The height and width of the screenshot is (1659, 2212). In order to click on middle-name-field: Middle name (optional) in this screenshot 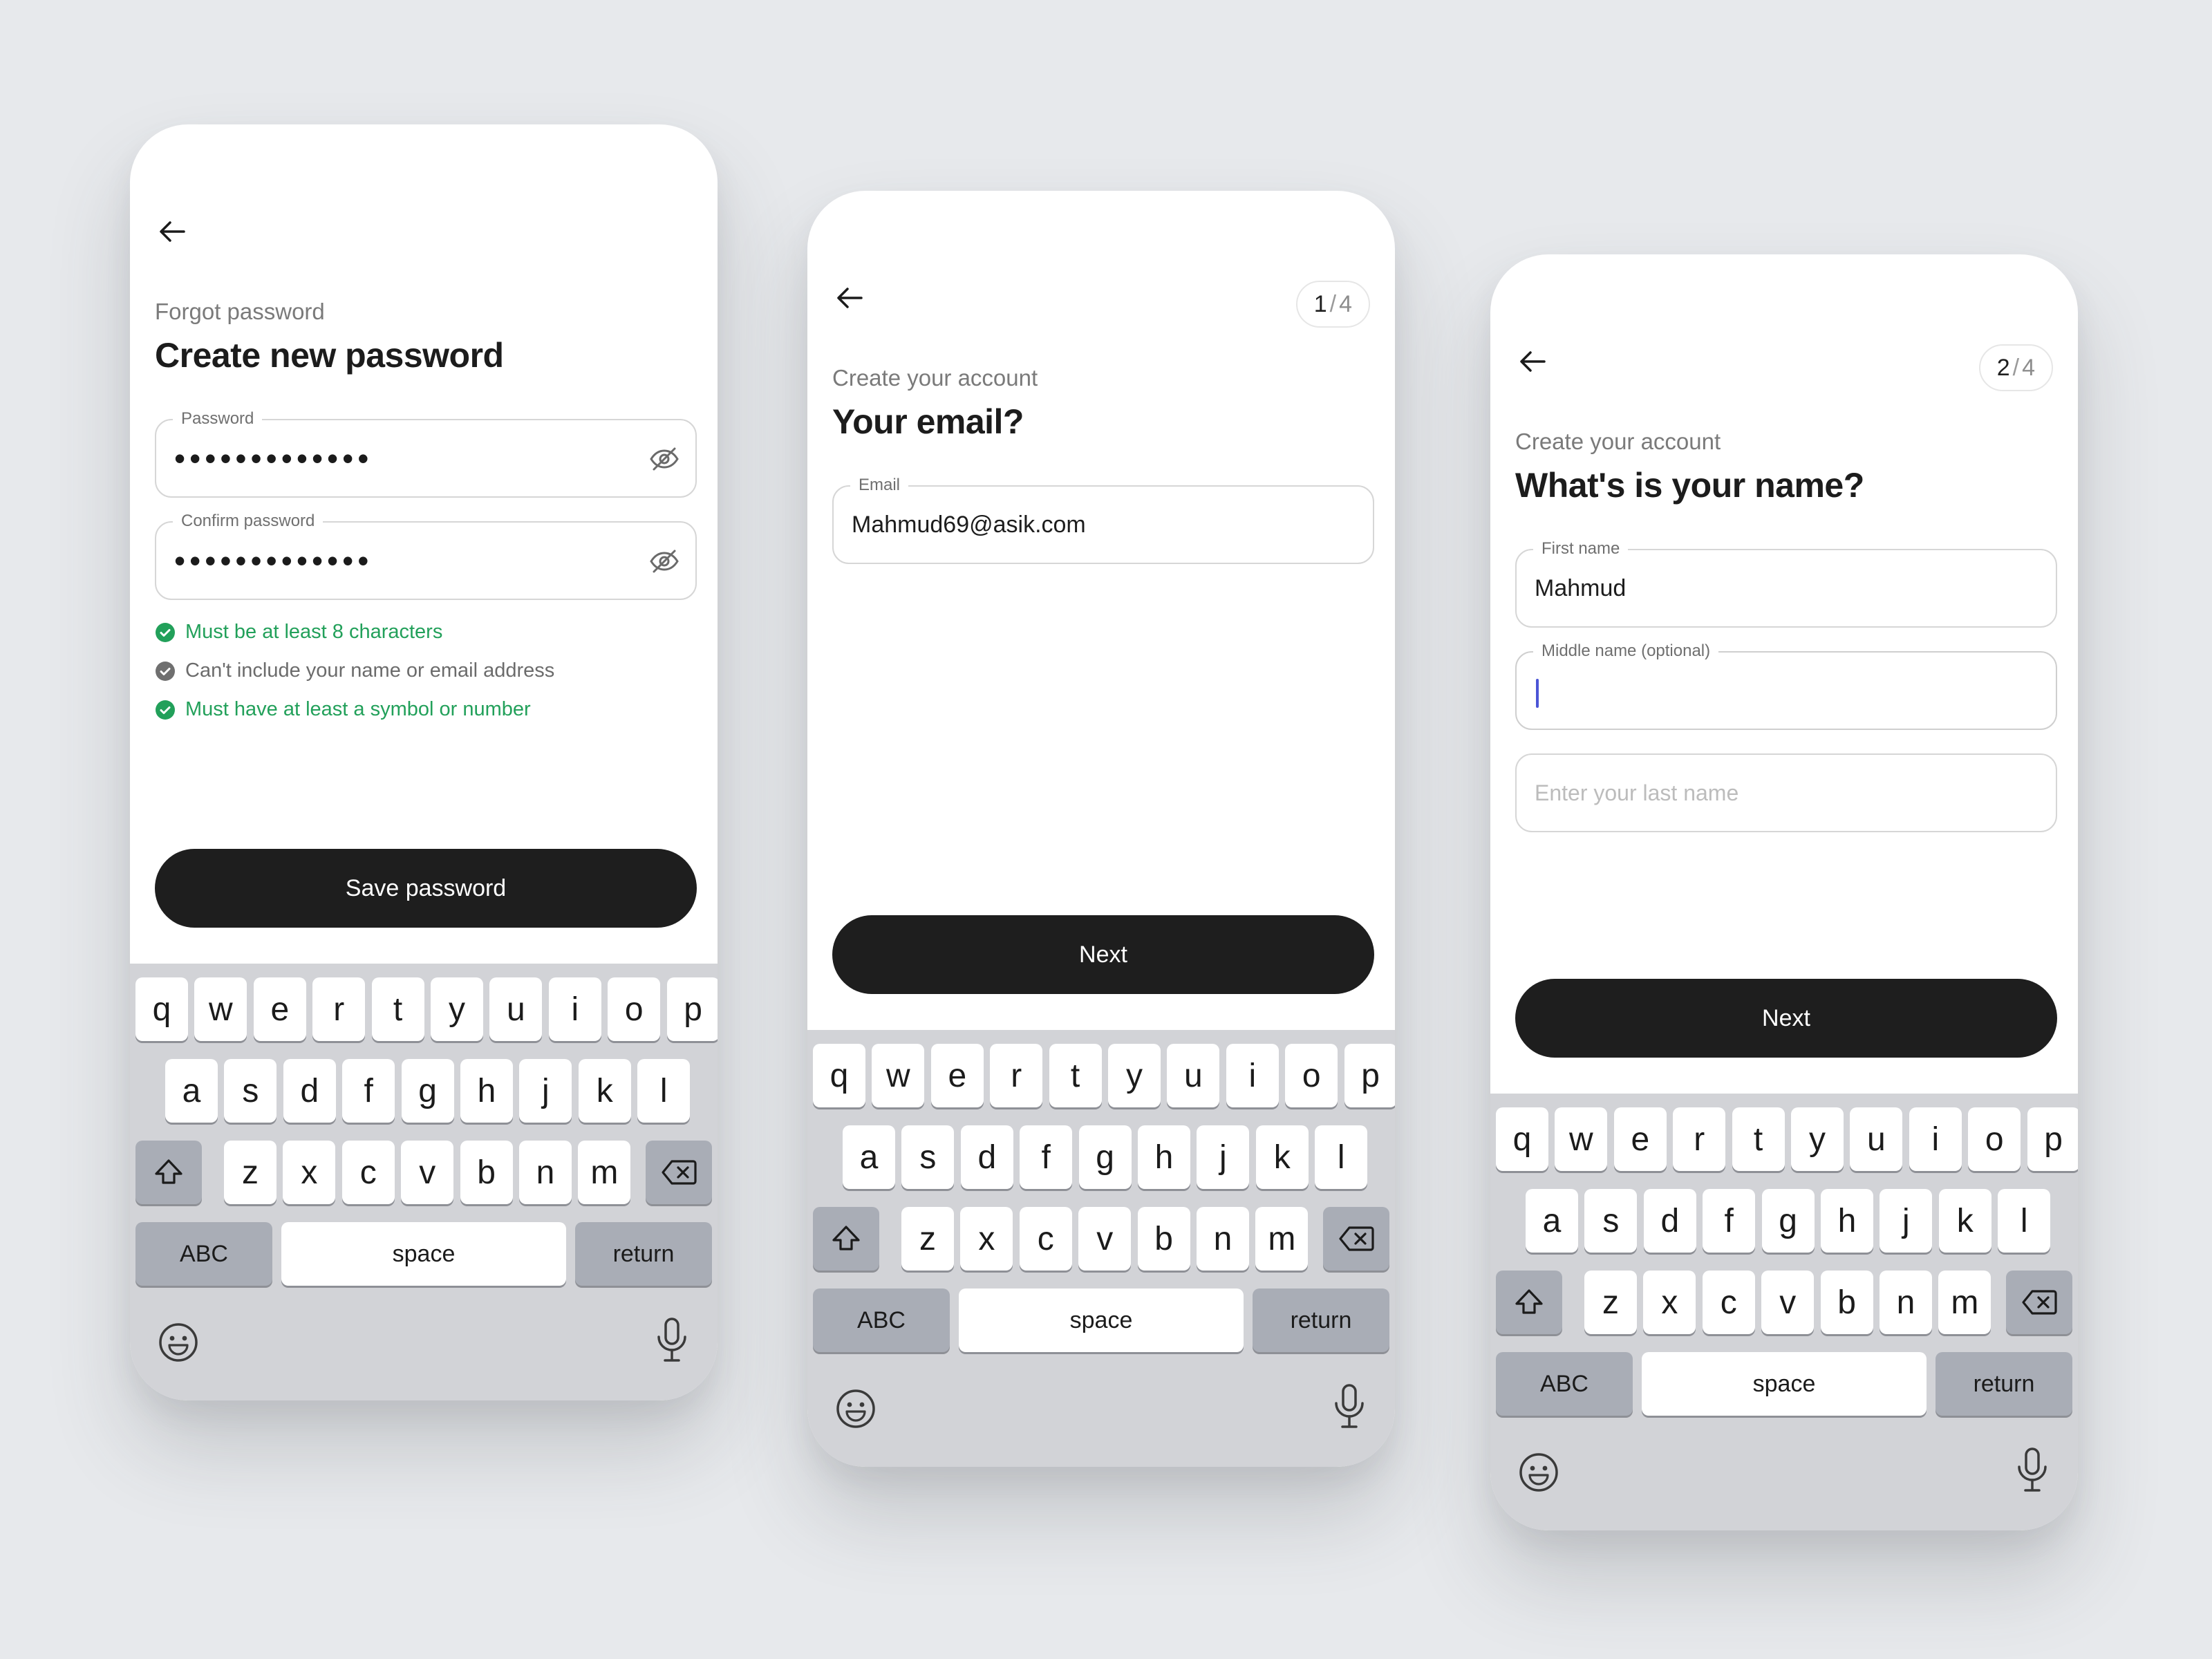, I will do `click(1786, 685)`.